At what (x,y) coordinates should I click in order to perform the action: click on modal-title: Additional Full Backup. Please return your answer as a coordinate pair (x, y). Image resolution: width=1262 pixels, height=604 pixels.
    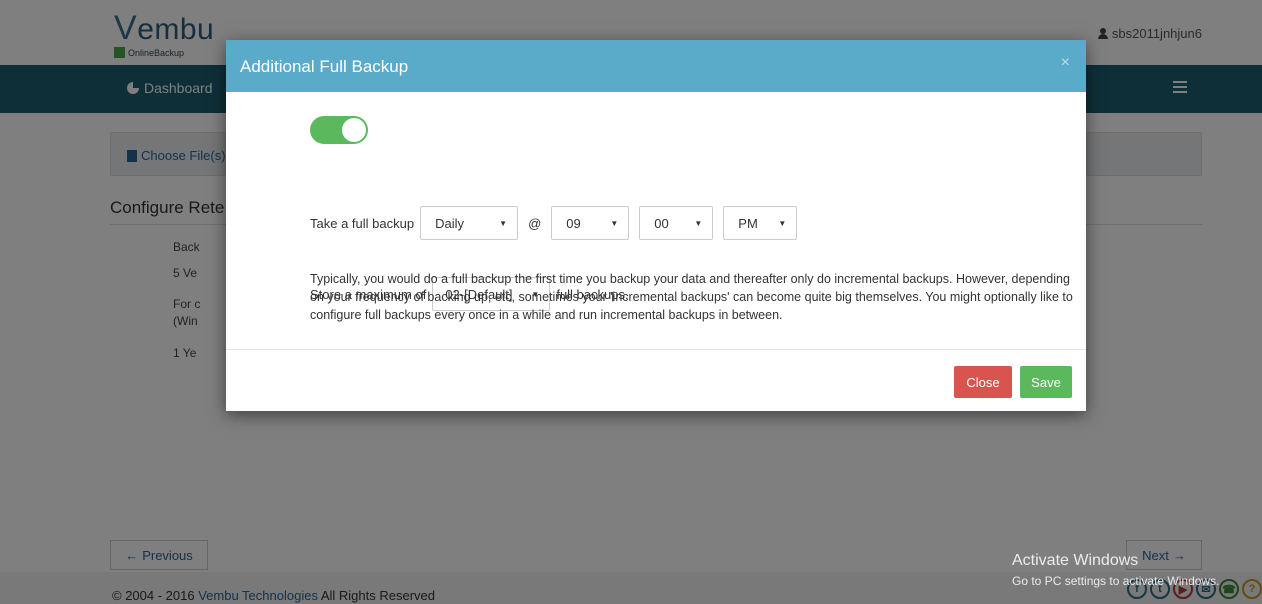
    Looking at the image, I should click on (324, 66).